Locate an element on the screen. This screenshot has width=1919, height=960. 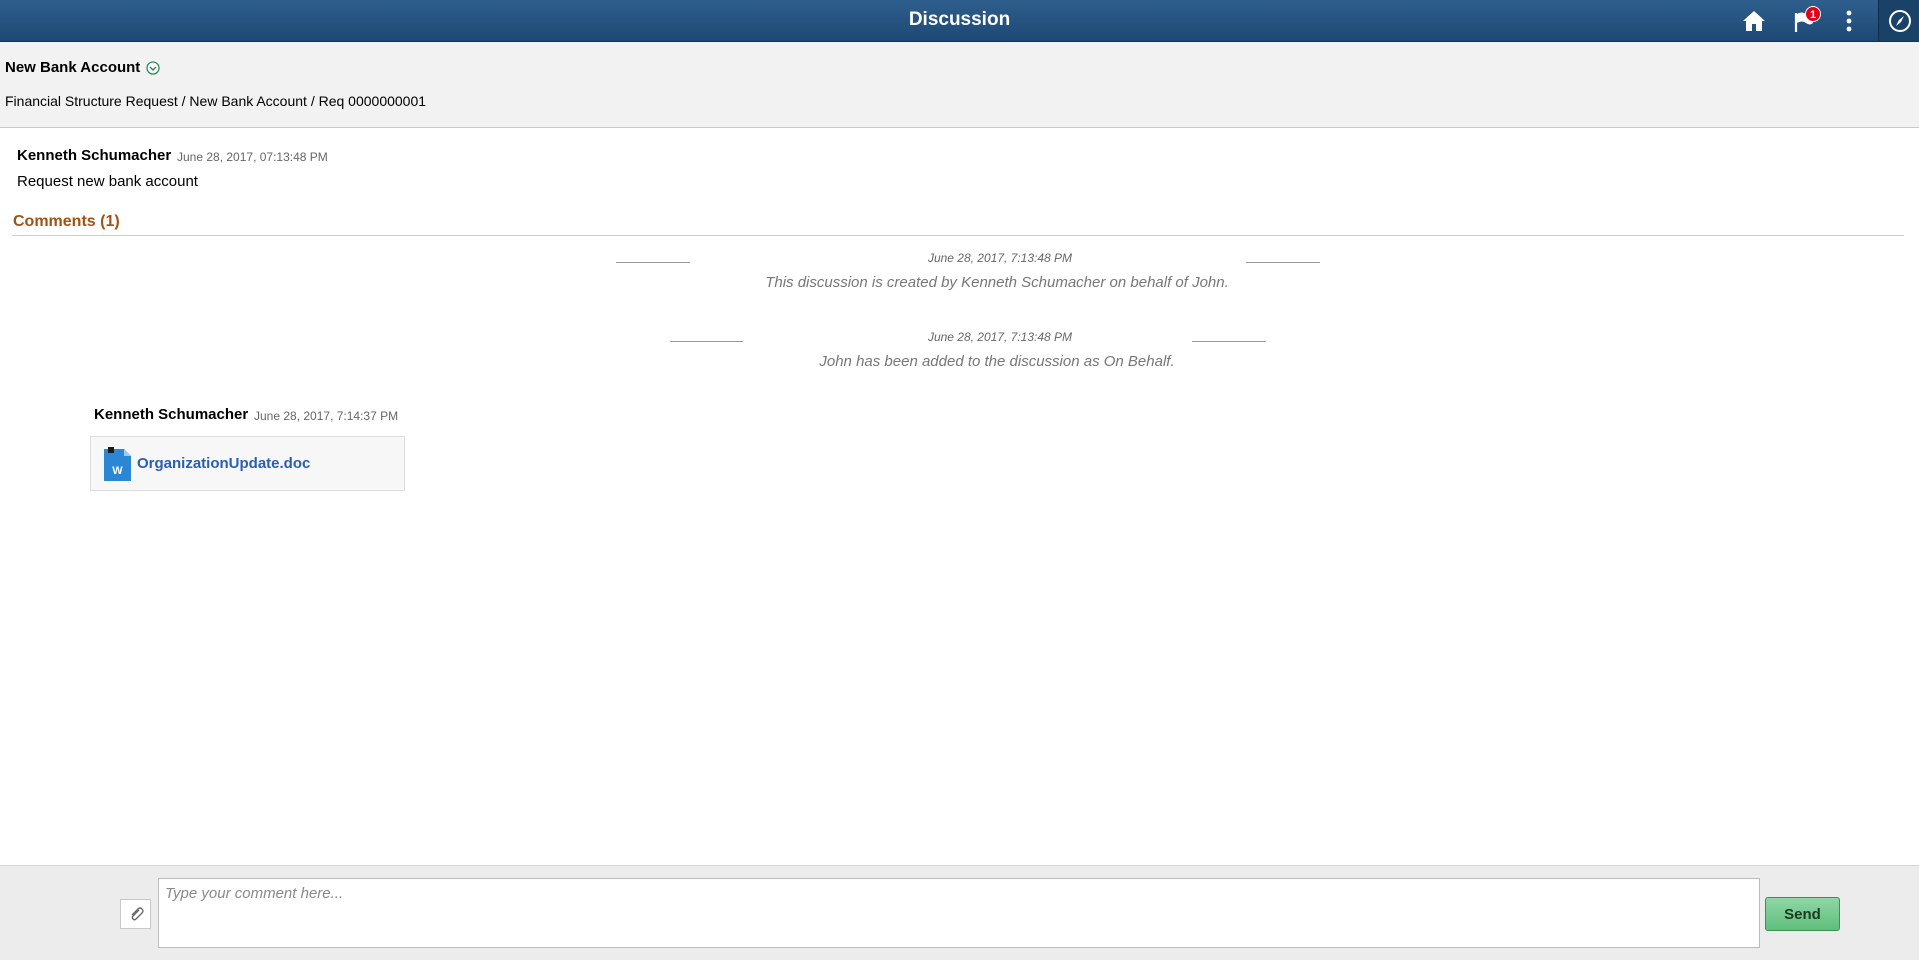
attach-button is located at coordinates (135, 914).